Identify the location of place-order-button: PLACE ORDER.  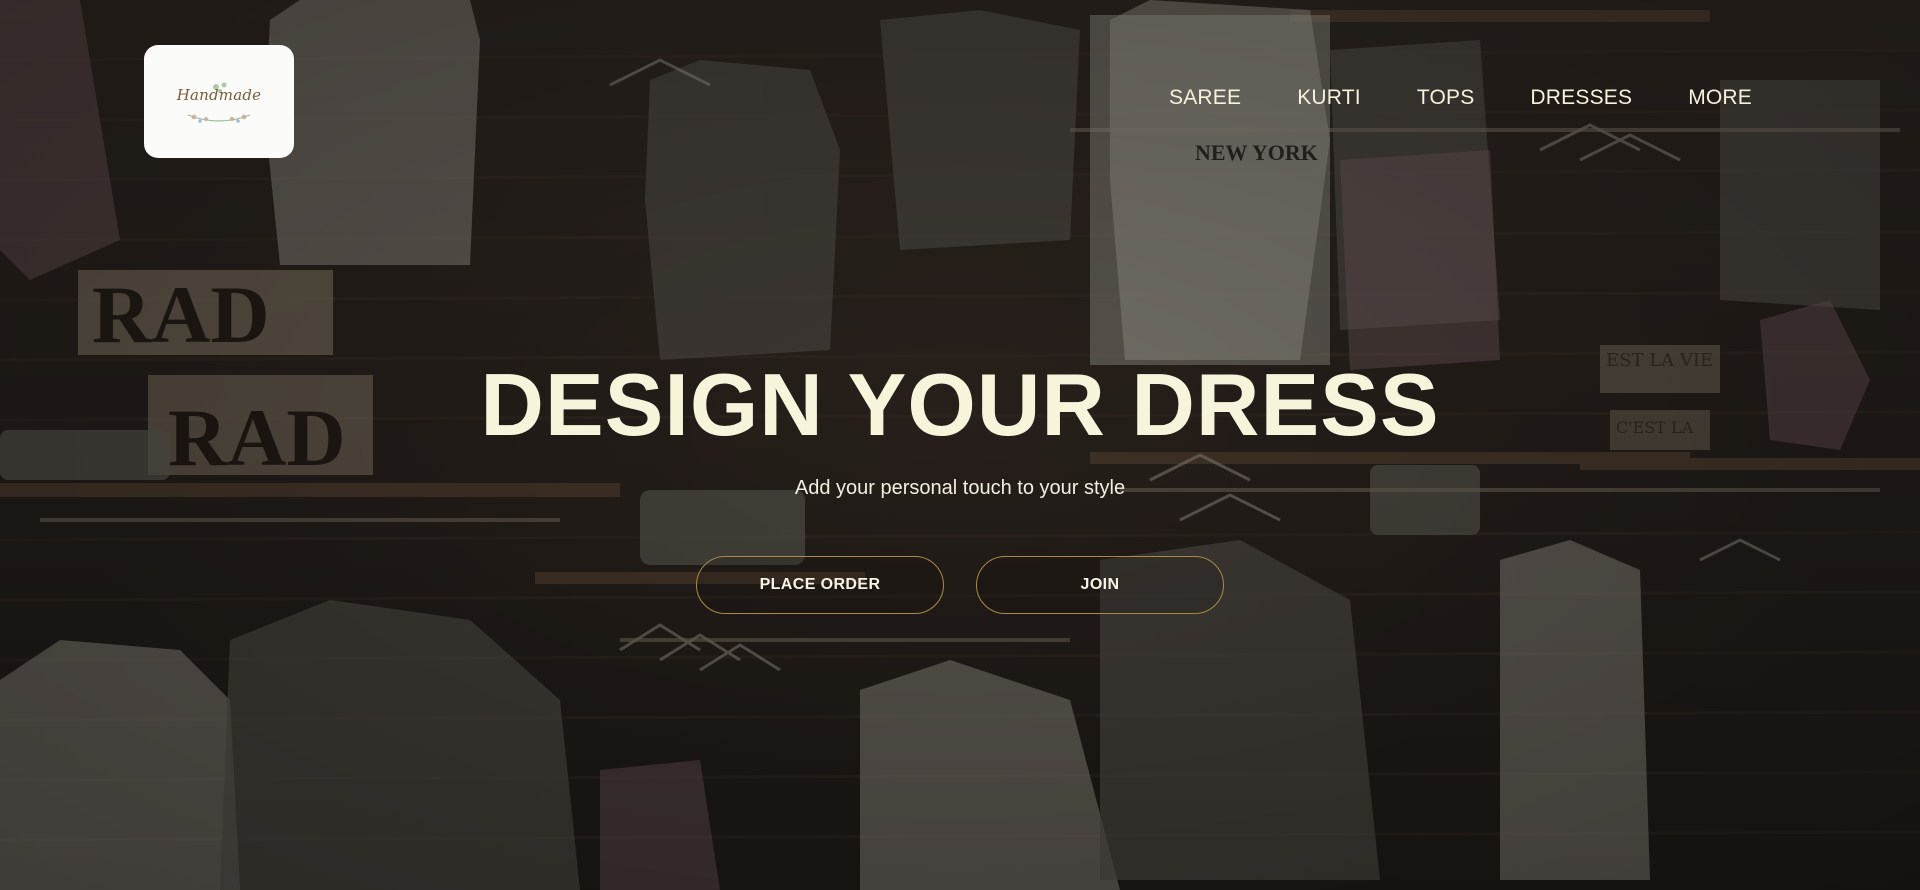
(820, 585).